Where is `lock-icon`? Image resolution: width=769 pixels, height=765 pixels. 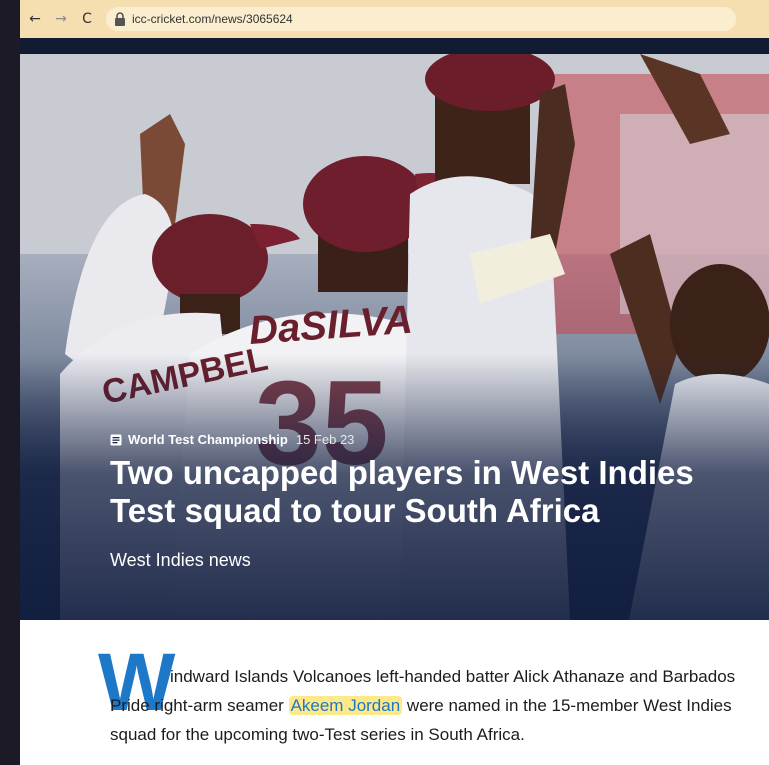 lock-icon is located at coordinates (120, 19).